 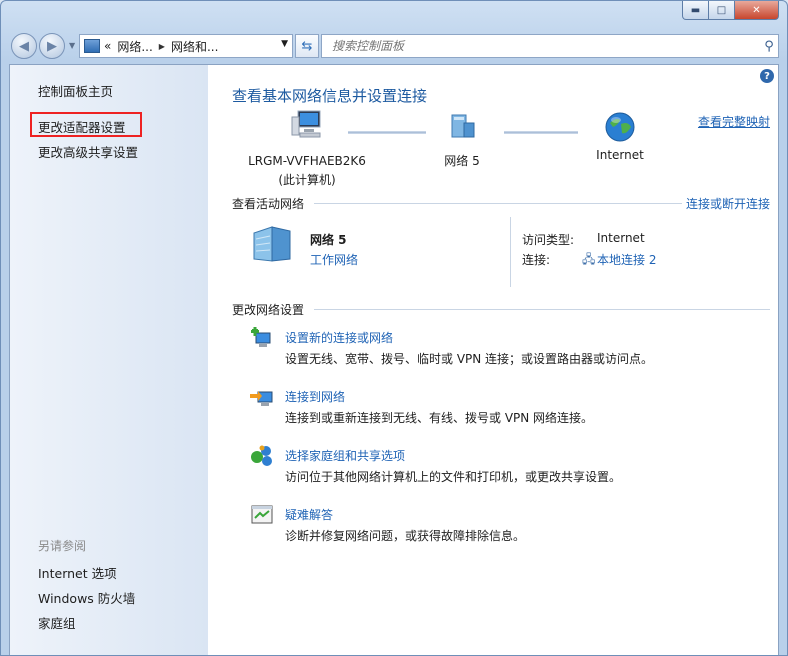 What do you see at coordinates (275, 244) in the screenshot?
I see `active-network-icon` at bounding box center [275, 244].